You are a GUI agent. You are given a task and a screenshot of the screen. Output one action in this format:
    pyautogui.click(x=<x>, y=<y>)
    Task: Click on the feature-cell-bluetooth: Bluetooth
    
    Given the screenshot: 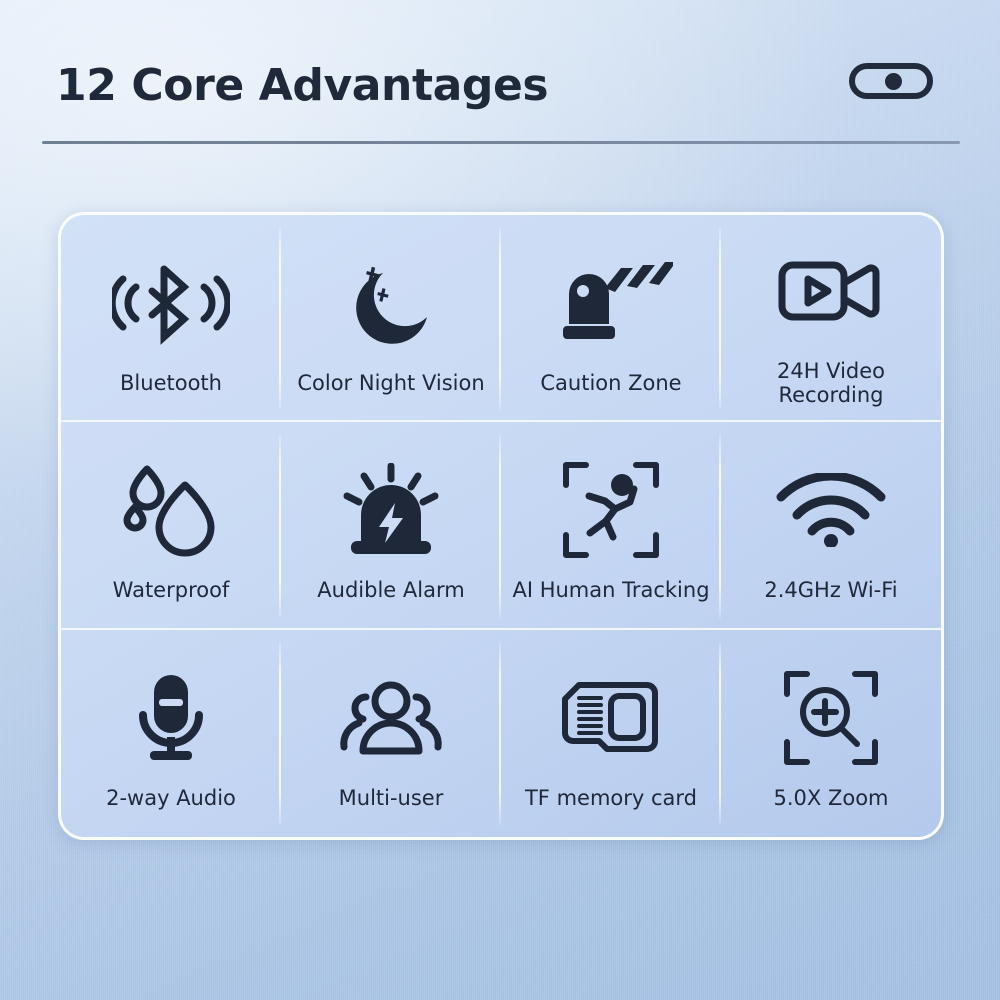 What is the action you would take?
    pyautogui.click(x=171, y=319)
    